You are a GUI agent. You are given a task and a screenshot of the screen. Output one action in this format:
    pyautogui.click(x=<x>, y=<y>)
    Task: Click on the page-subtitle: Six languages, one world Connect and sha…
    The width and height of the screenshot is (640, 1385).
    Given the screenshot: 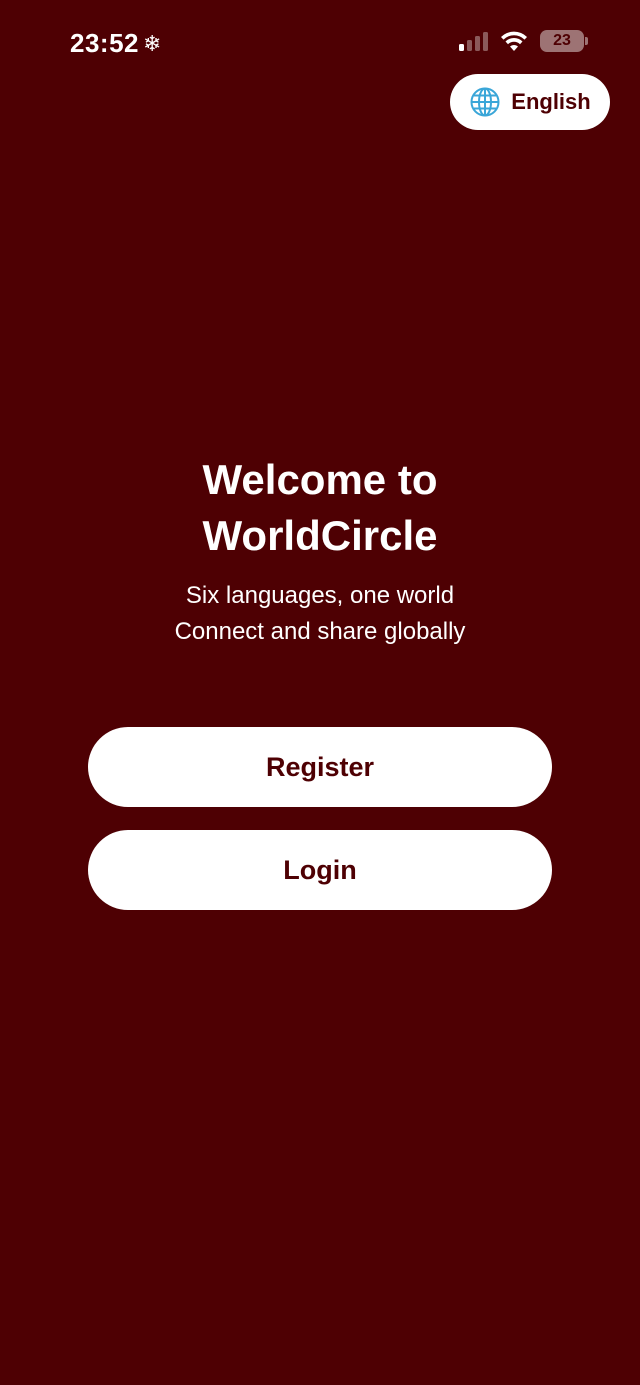 What is the action you would take?
    pyautogui.click(x=320, y=614)
    